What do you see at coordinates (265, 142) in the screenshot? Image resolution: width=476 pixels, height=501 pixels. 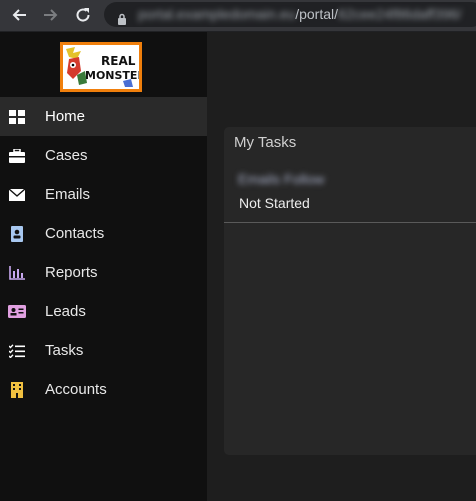 I see `card-title: My Tasks` at bounding box center [265, 142].